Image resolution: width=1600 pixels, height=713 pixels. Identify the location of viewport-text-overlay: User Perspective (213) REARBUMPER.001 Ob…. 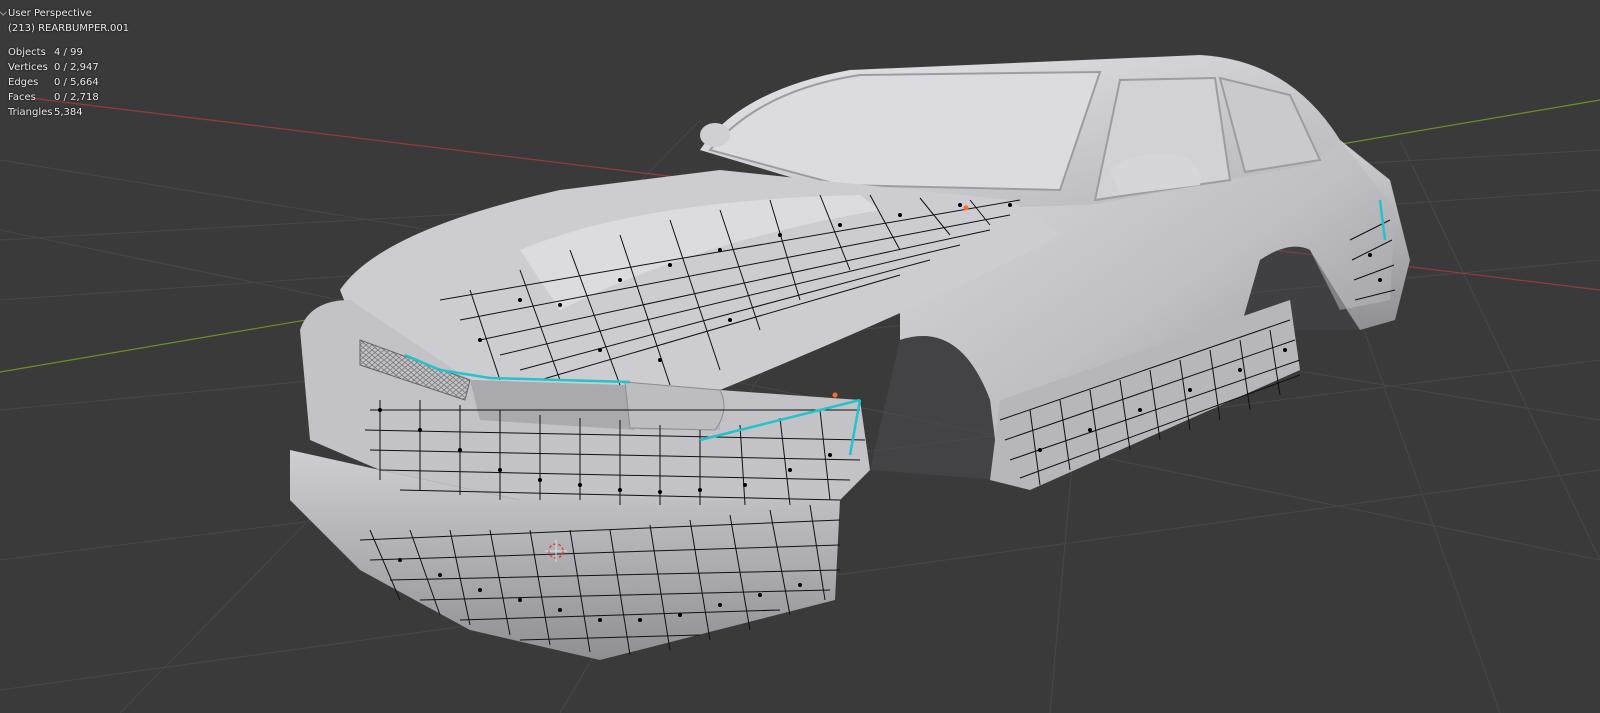
(68, 63).